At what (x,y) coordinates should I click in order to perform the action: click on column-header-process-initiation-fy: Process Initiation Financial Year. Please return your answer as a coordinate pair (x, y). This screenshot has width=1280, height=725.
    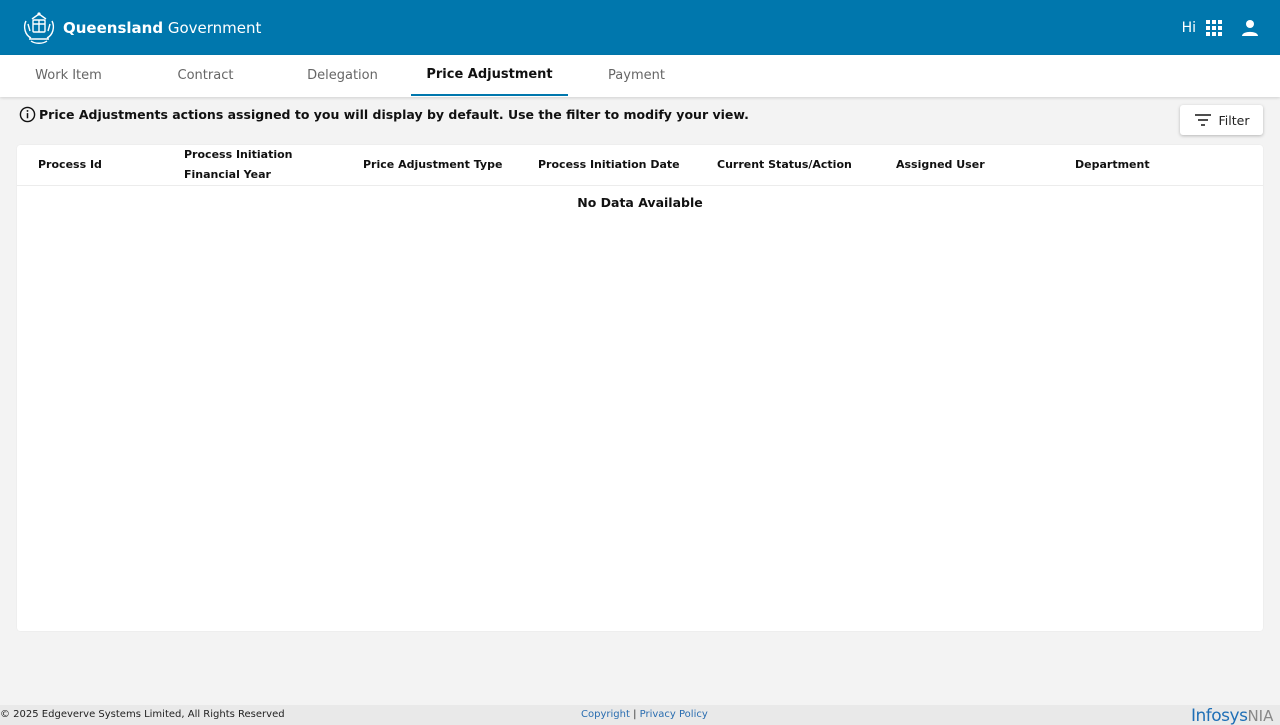
    Looking at the image, I should click on (238, 165).